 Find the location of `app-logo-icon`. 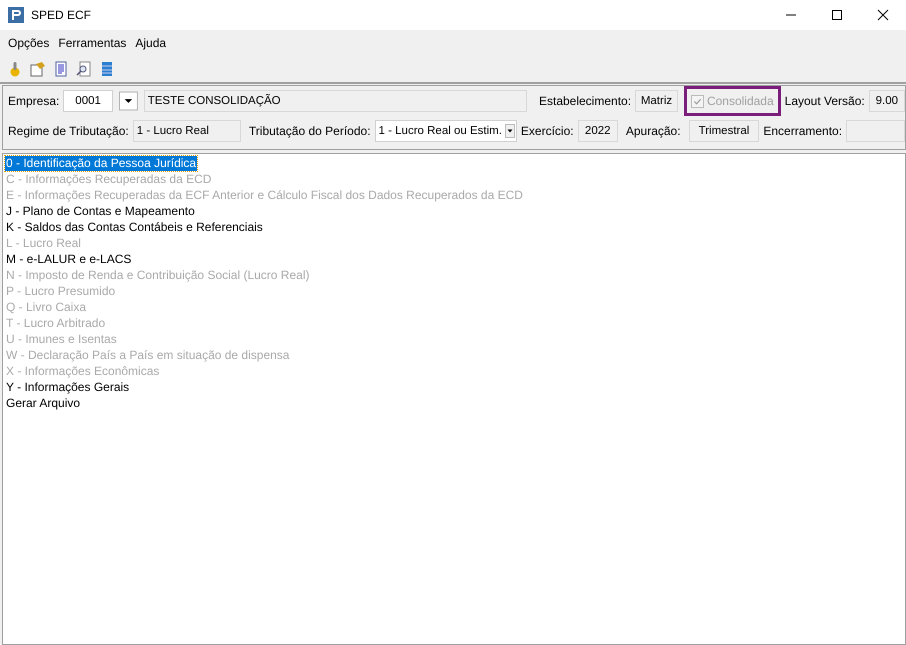

app-logo-icon is located at coordinates (16, 15).